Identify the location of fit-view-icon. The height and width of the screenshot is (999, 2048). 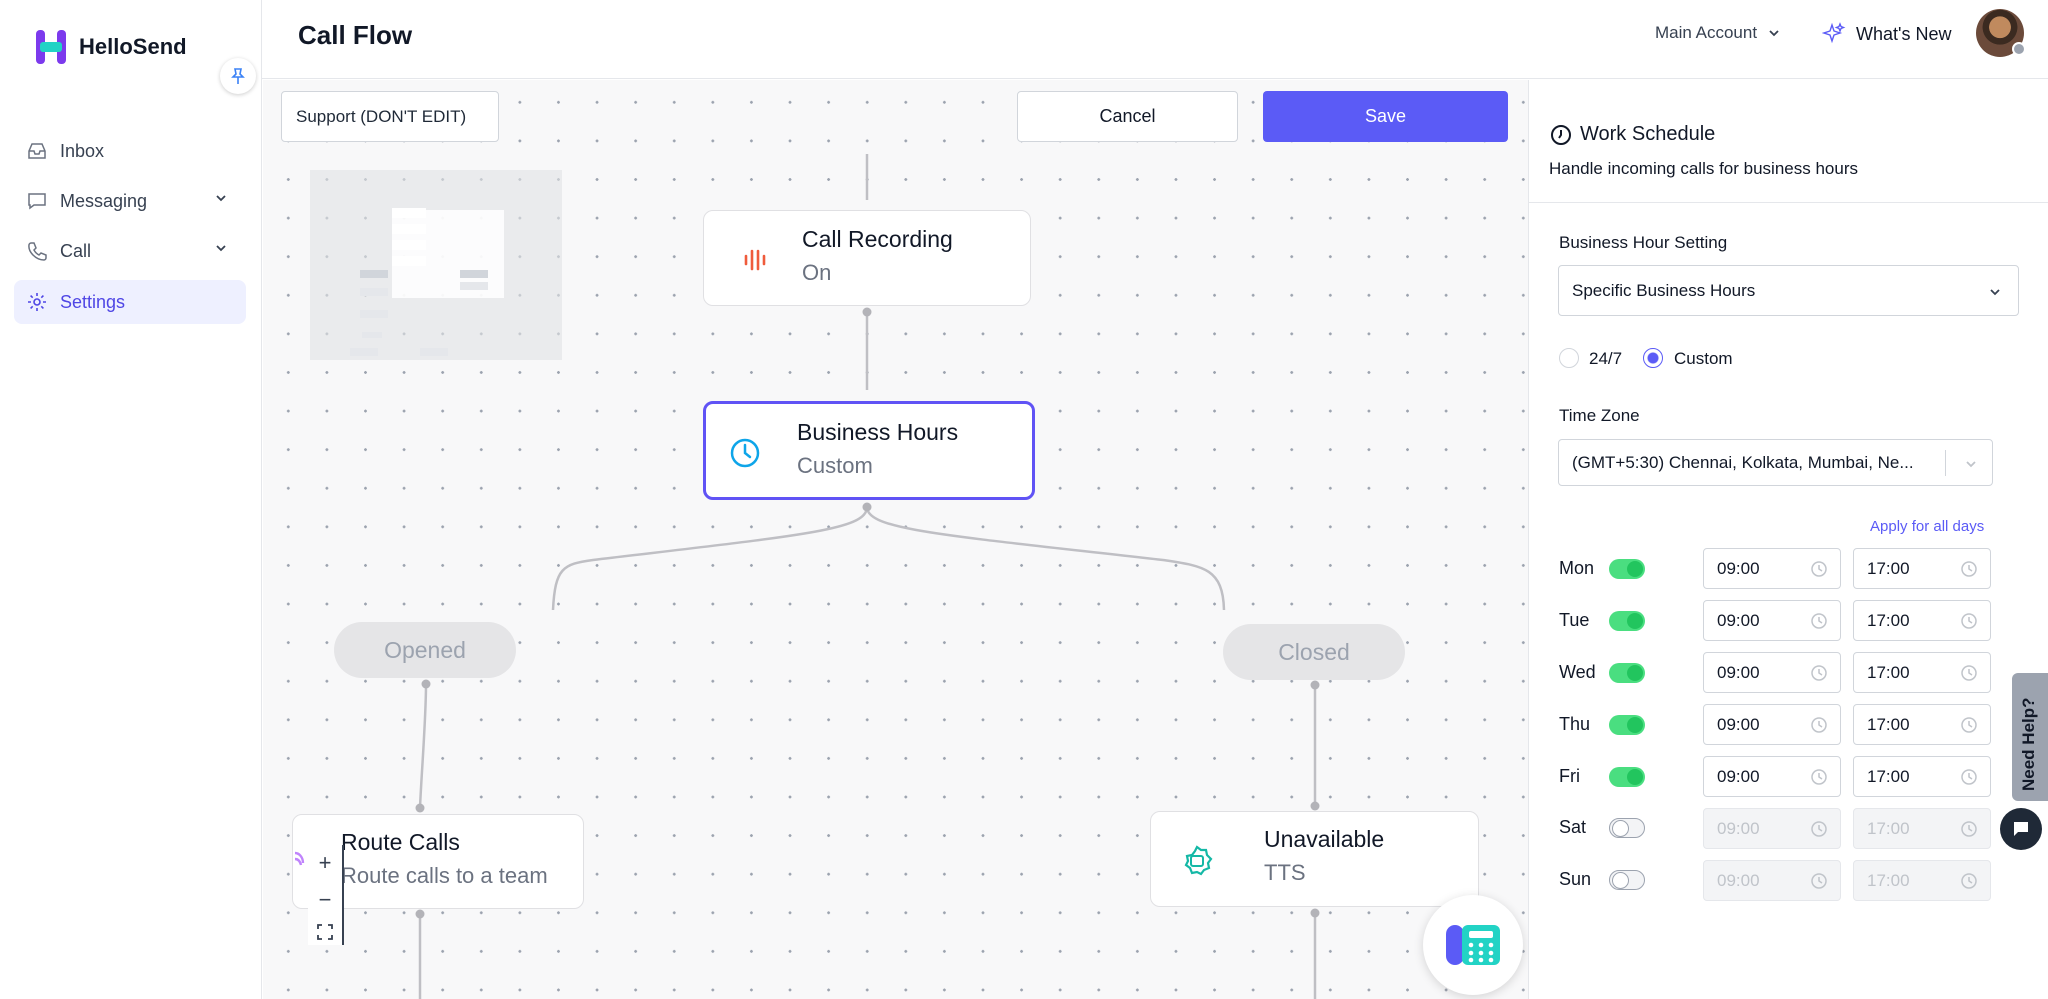
(325, 931).